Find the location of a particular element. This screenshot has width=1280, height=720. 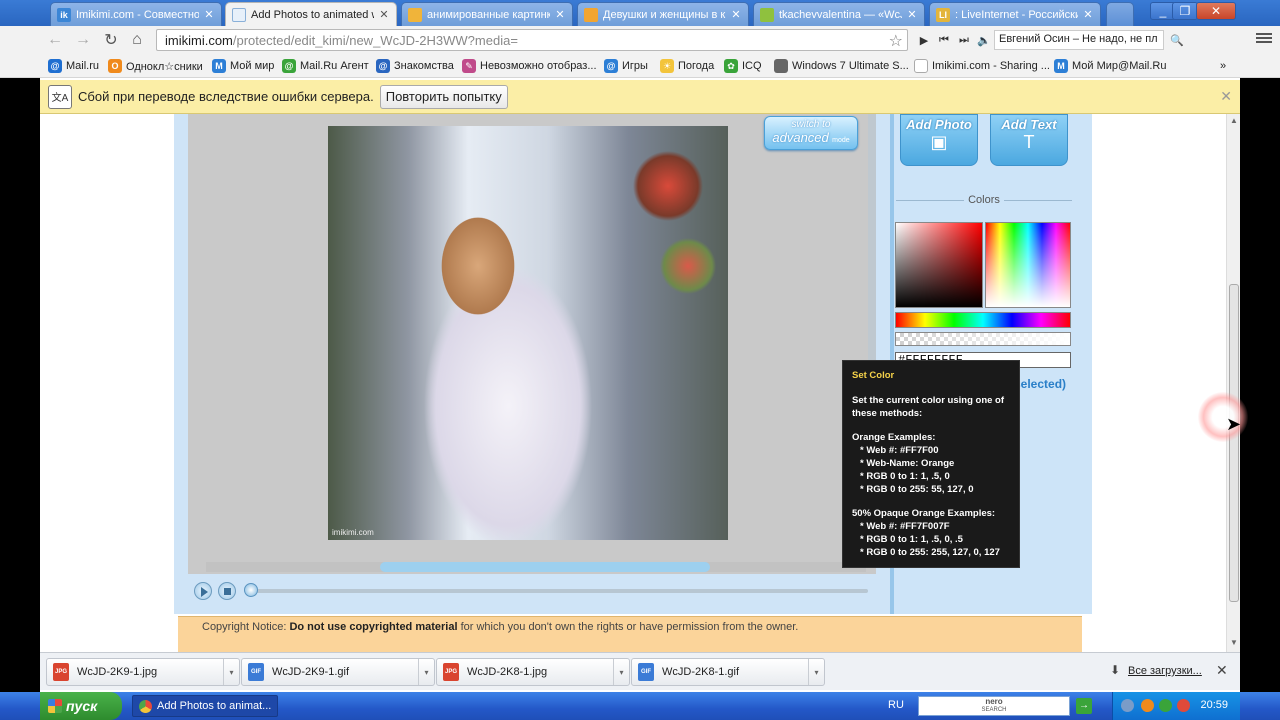

download-item: JPG WcJD-2K9-1.jpg ▾ is located at coordinates (143, 672).